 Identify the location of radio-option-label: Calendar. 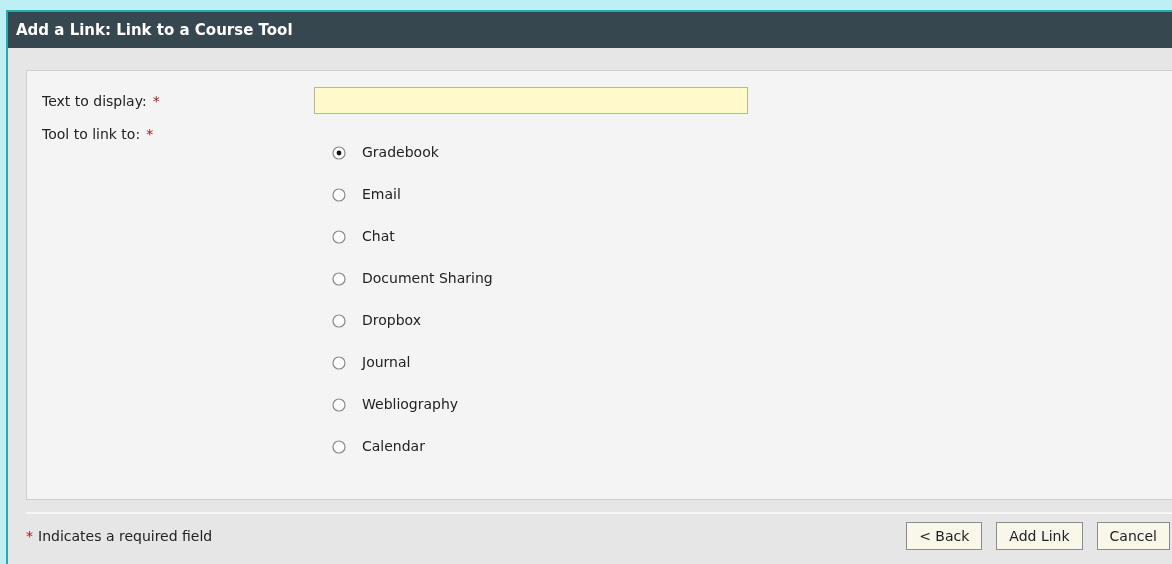
(393, 446).